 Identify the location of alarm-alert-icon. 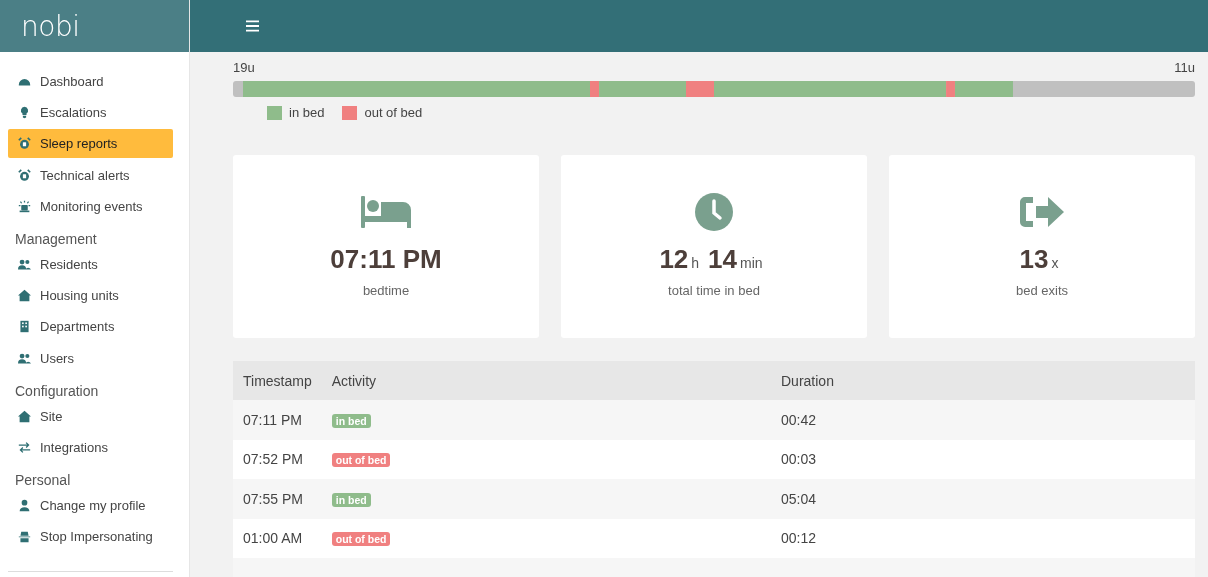
(24, 175).